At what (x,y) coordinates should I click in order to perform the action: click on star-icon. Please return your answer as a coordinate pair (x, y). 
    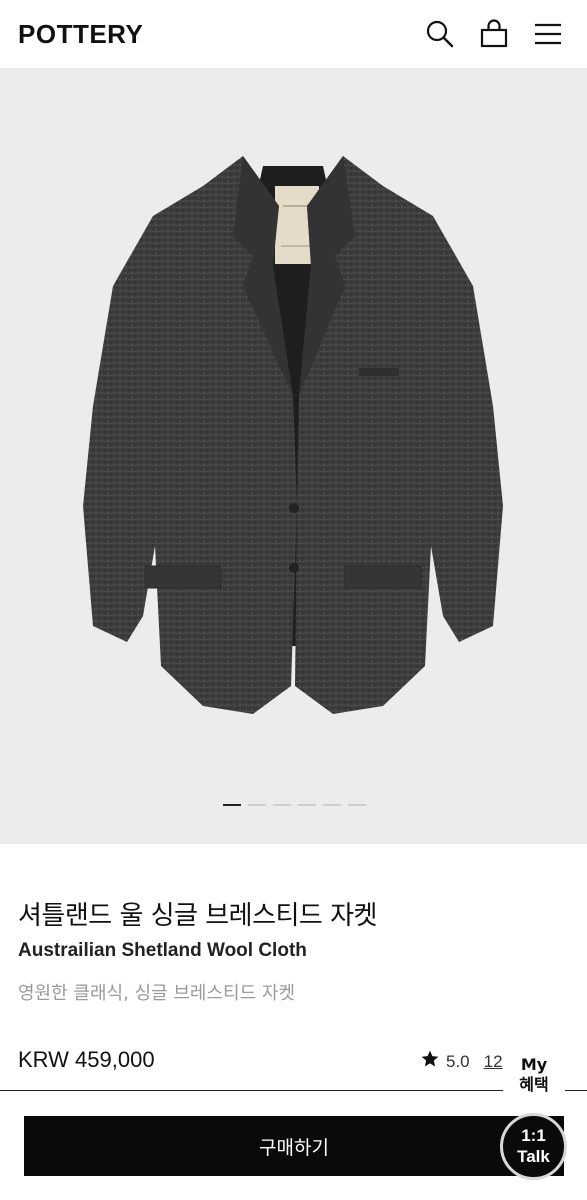
    Looking at the image, I should click on (430, 1061).